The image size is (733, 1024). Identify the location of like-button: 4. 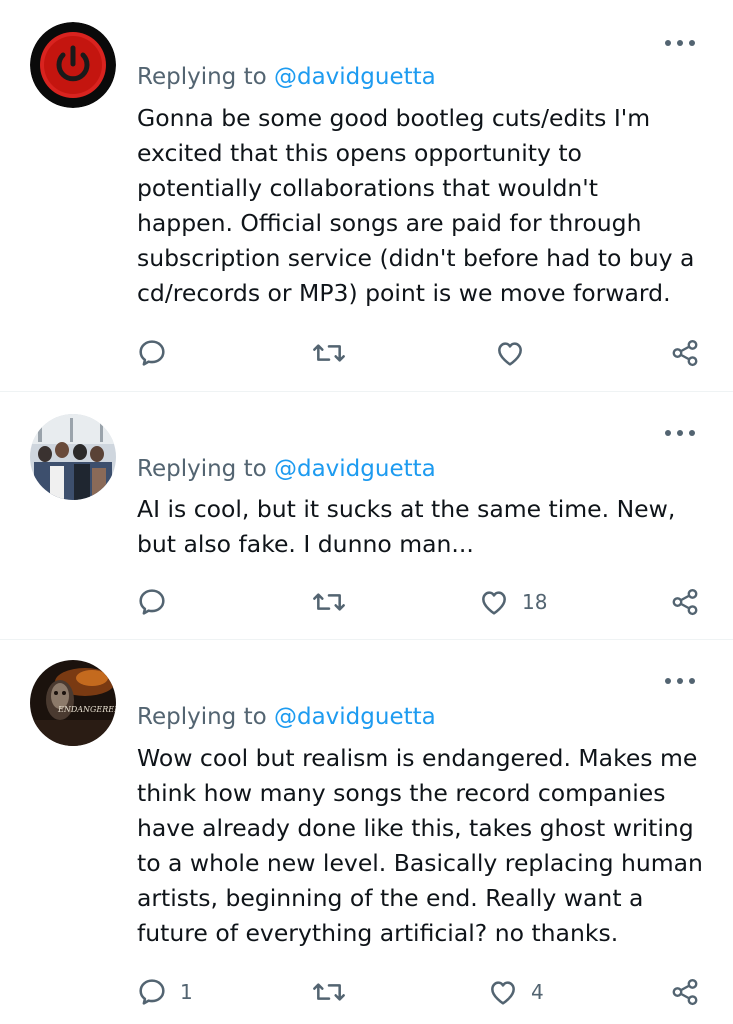
(515, 992).